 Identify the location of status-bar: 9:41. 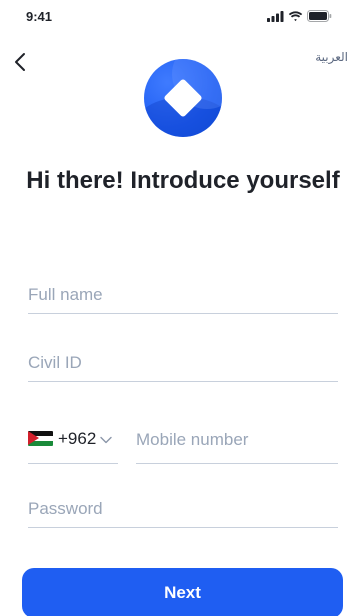
(177, 17).